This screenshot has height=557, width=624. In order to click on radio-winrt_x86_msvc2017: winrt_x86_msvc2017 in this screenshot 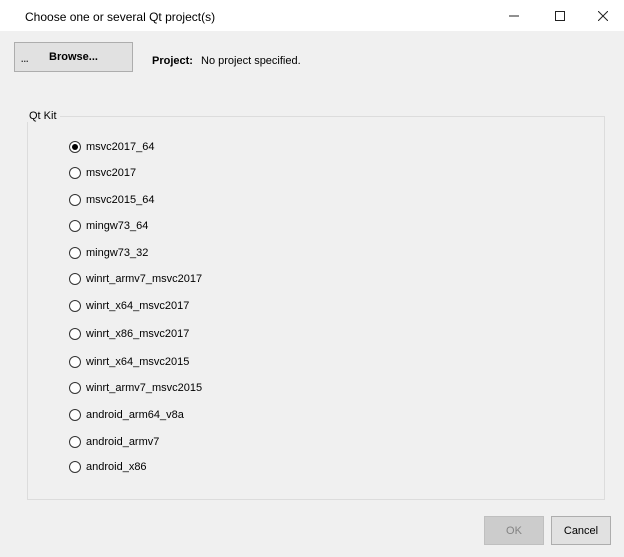, I will do `click(129, 334)`.